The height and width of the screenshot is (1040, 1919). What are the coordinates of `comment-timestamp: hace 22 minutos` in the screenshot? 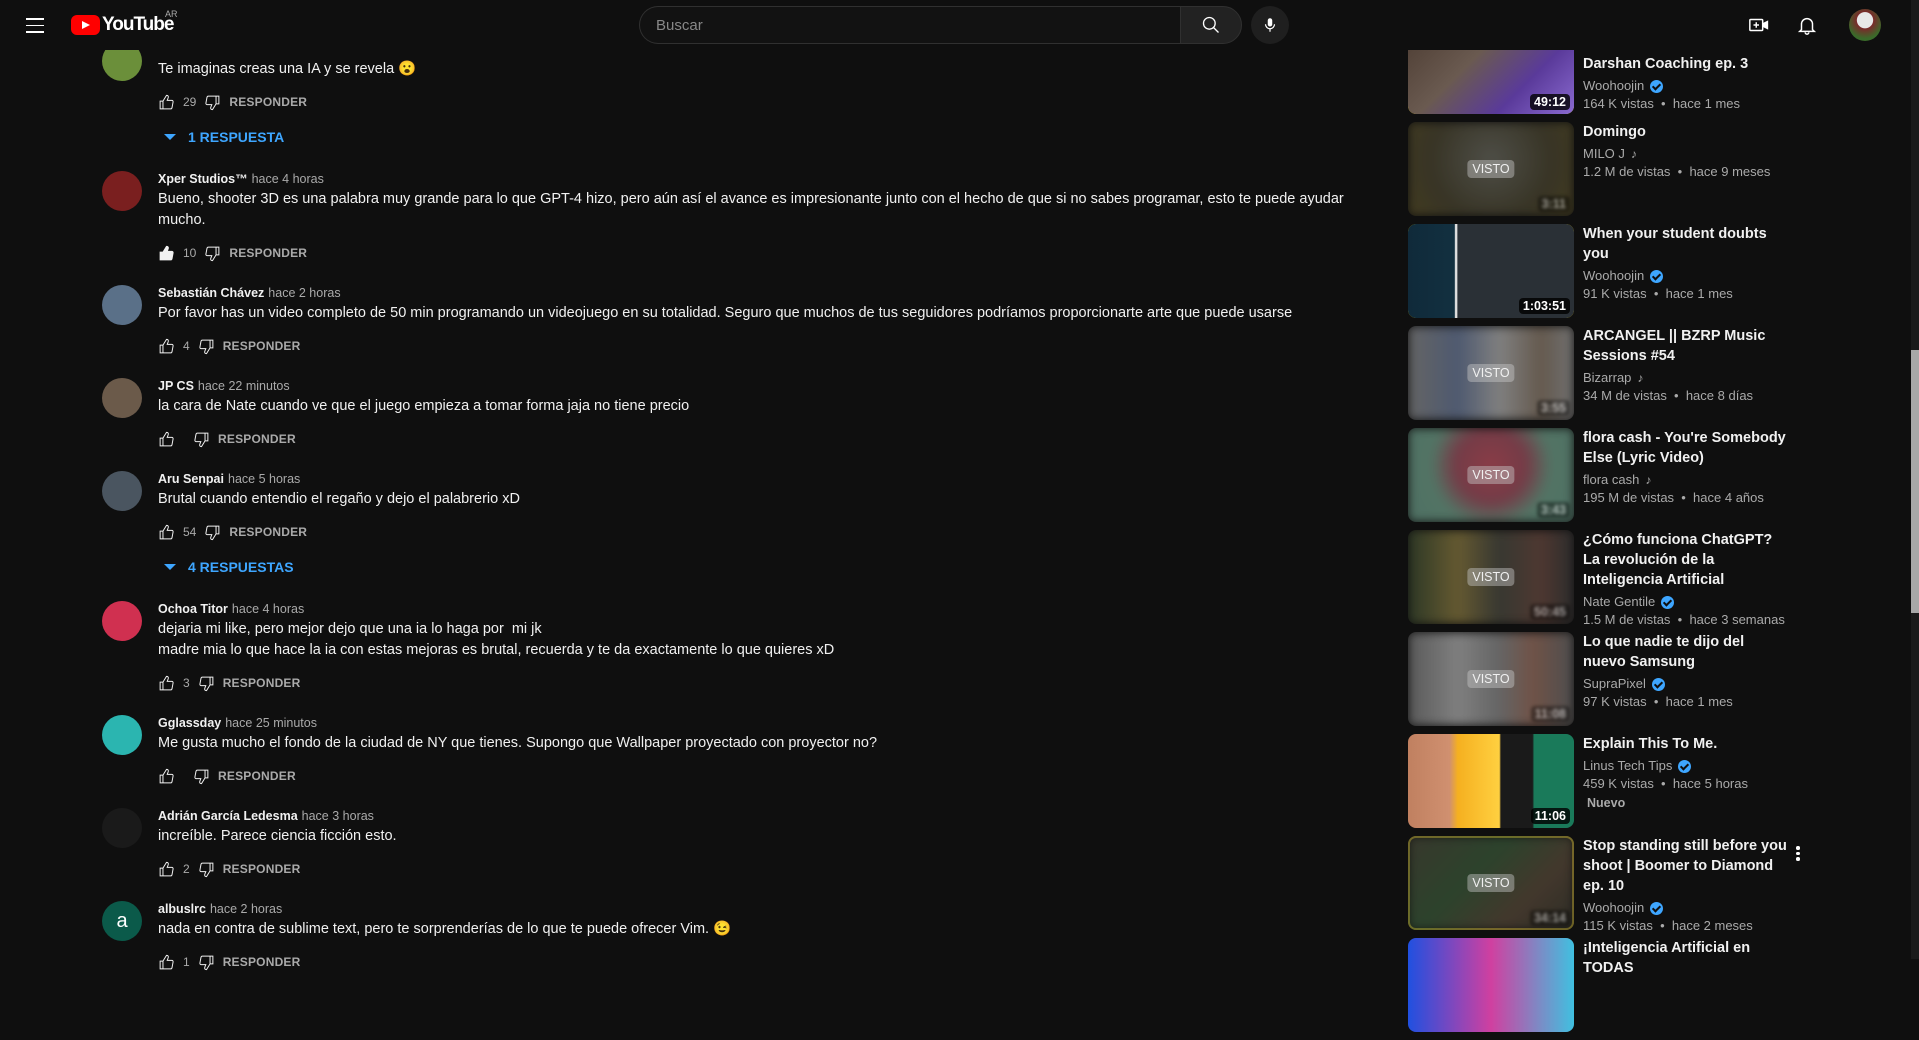 It's located at (244, 386).